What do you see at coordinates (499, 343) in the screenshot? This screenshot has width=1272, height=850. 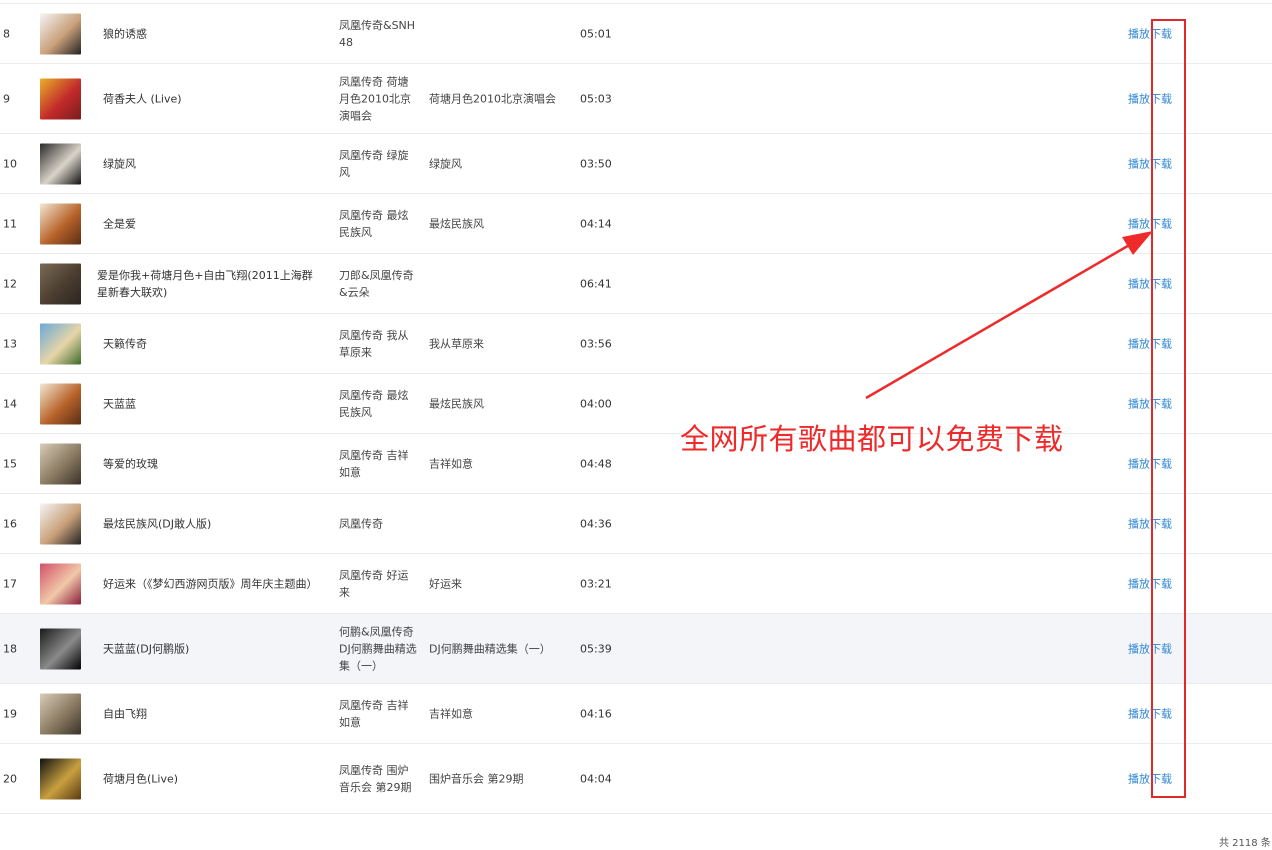 I see `song-album: 我从草原来` at bounding box center [499, 343].